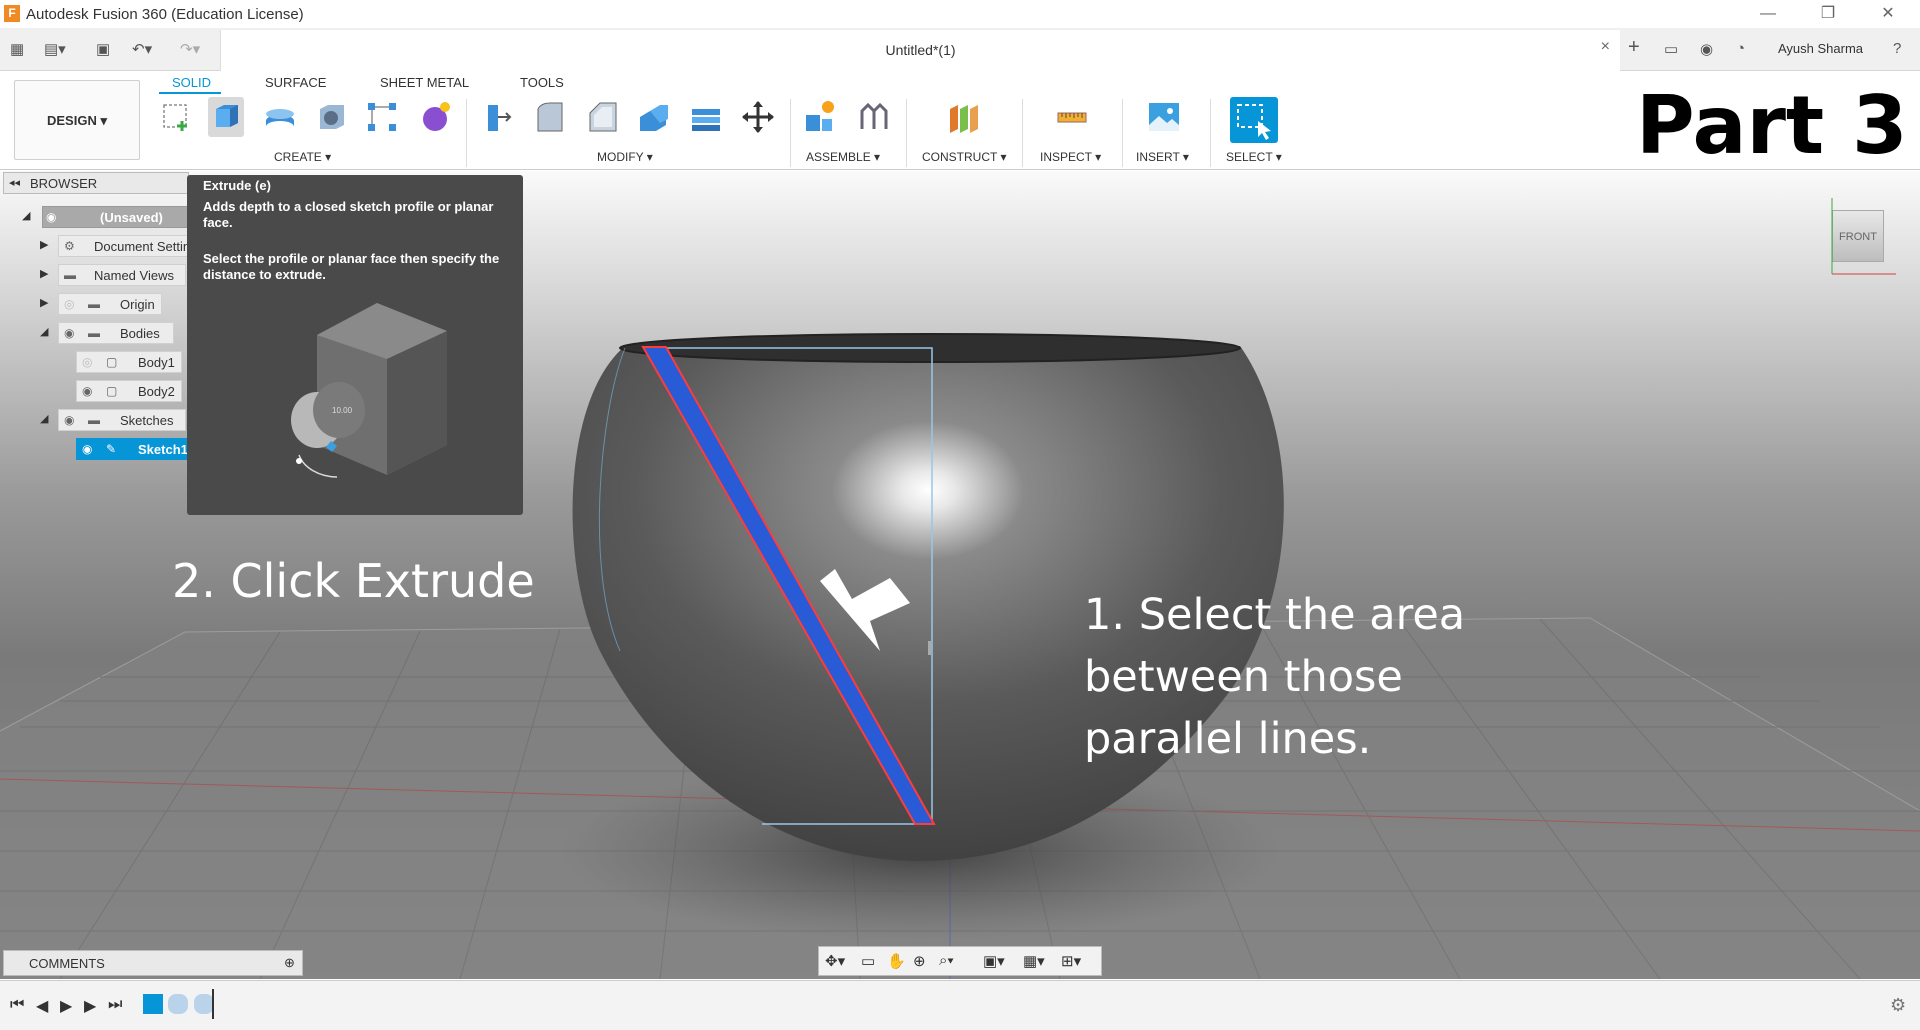 The width and height of the screenshot is (1920, 1030). I want to click on fit-icon: ⌕▾, so click(946, 960).